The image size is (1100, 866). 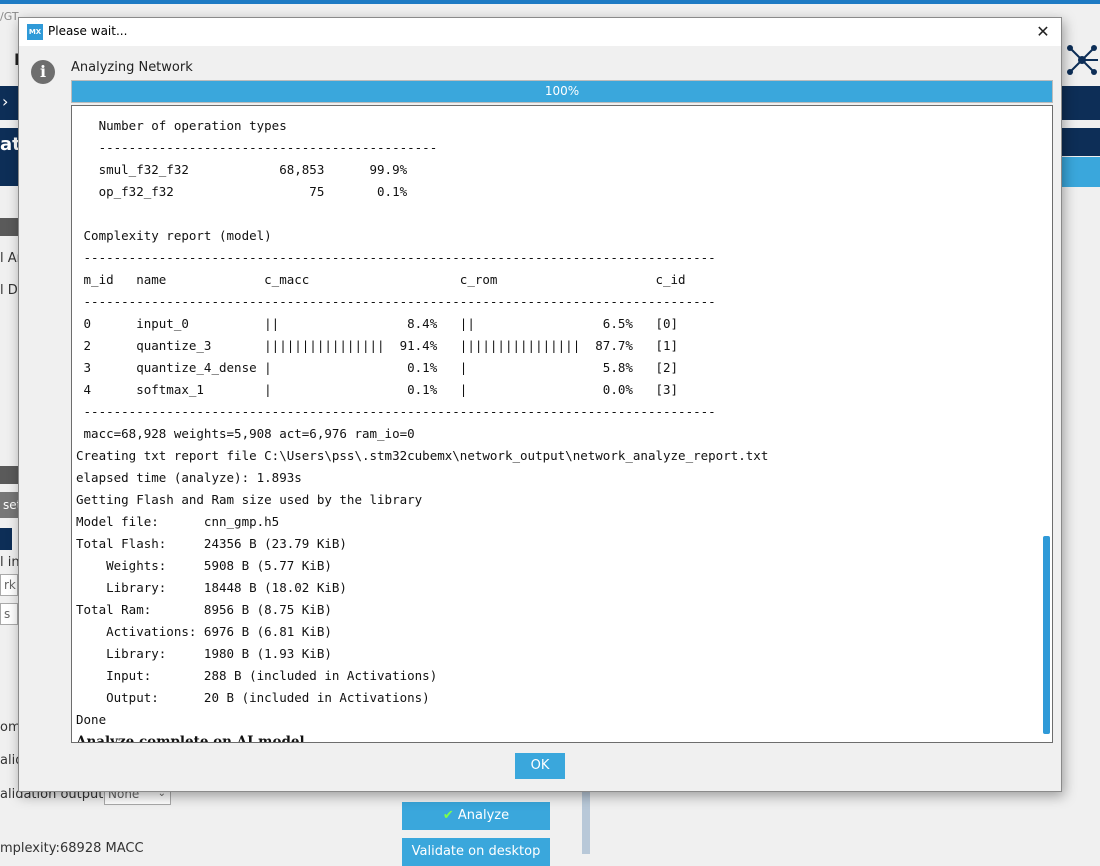 What do you see at coordinates (9, 475) in the screenshot?
I see `app-panel2-header-left` at bounding box center [9, 475].